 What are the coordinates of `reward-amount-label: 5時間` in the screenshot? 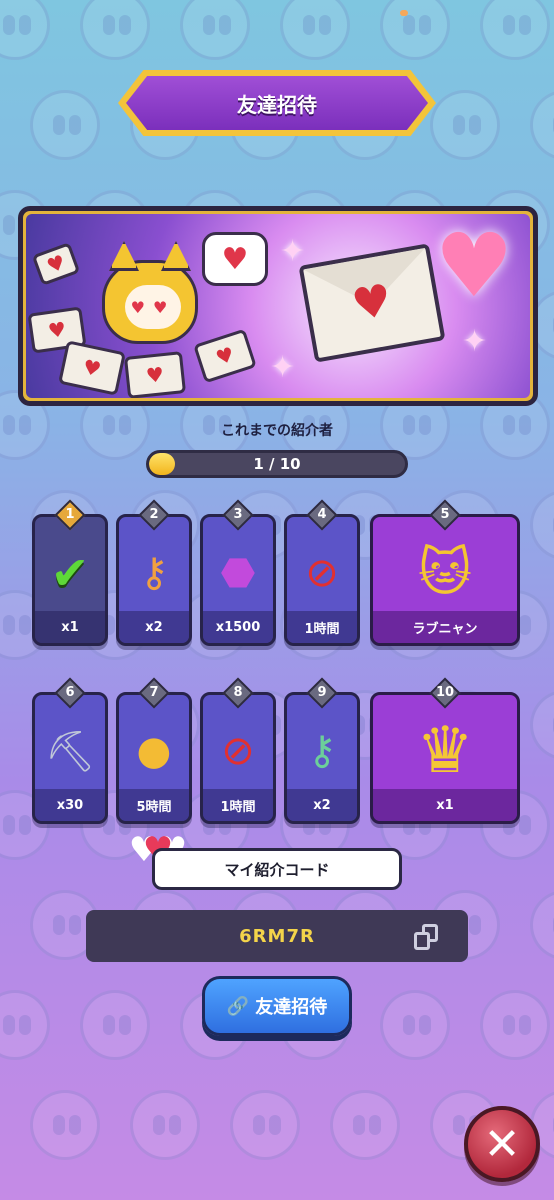 It's located at (154, 805).